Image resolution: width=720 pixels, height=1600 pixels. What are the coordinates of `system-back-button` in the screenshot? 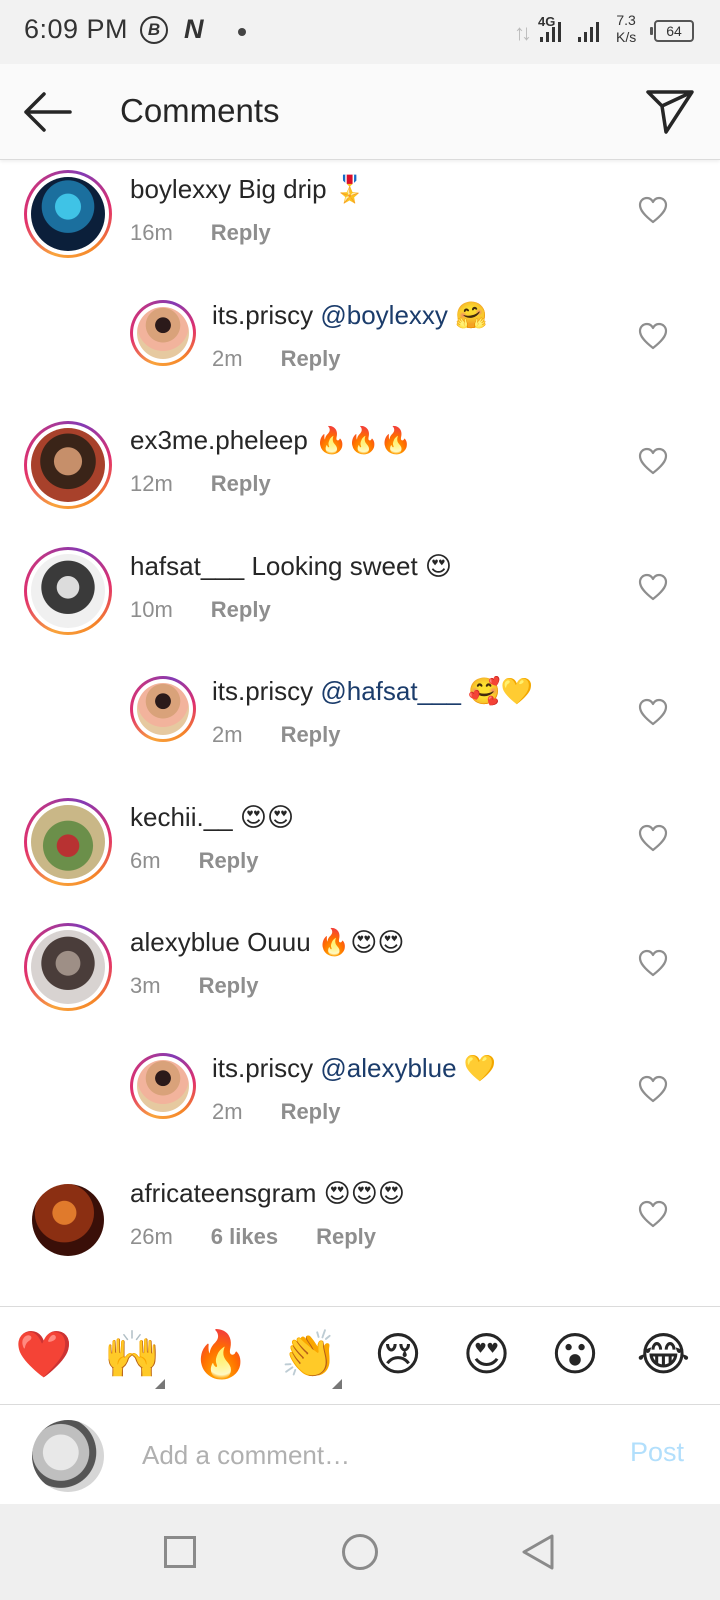 It's located at (538, 1552).